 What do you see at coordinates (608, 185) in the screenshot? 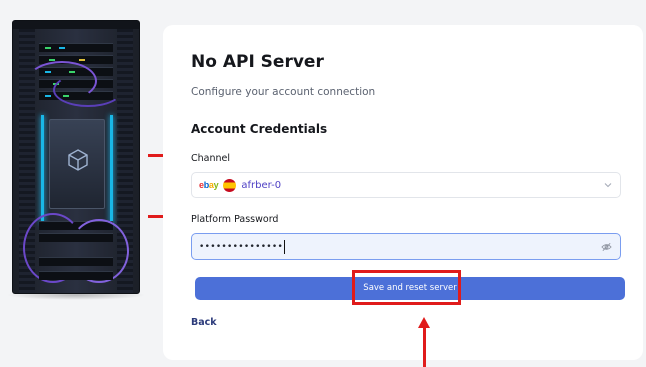
I see `chevron-down-icon` at bounding box center [608, 185].